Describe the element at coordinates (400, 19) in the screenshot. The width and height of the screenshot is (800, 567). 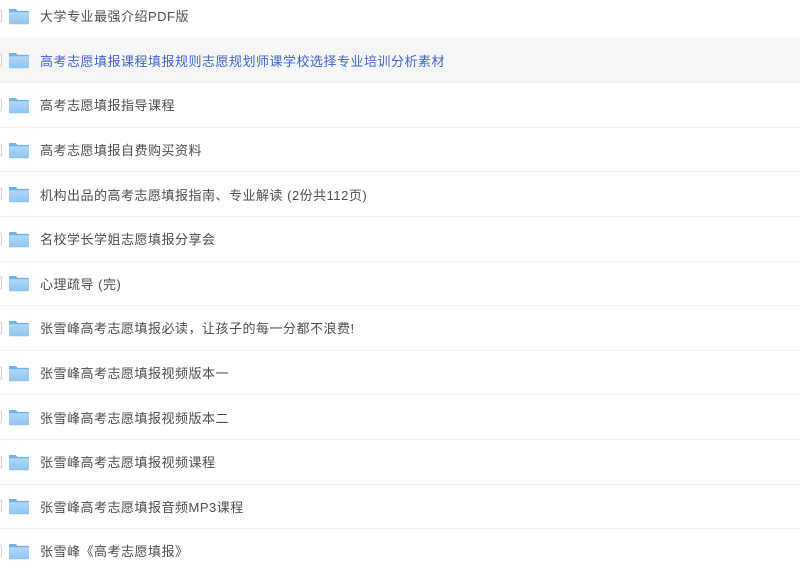
I see `list-item: 大学专业最强介绍PDF版` at that location.